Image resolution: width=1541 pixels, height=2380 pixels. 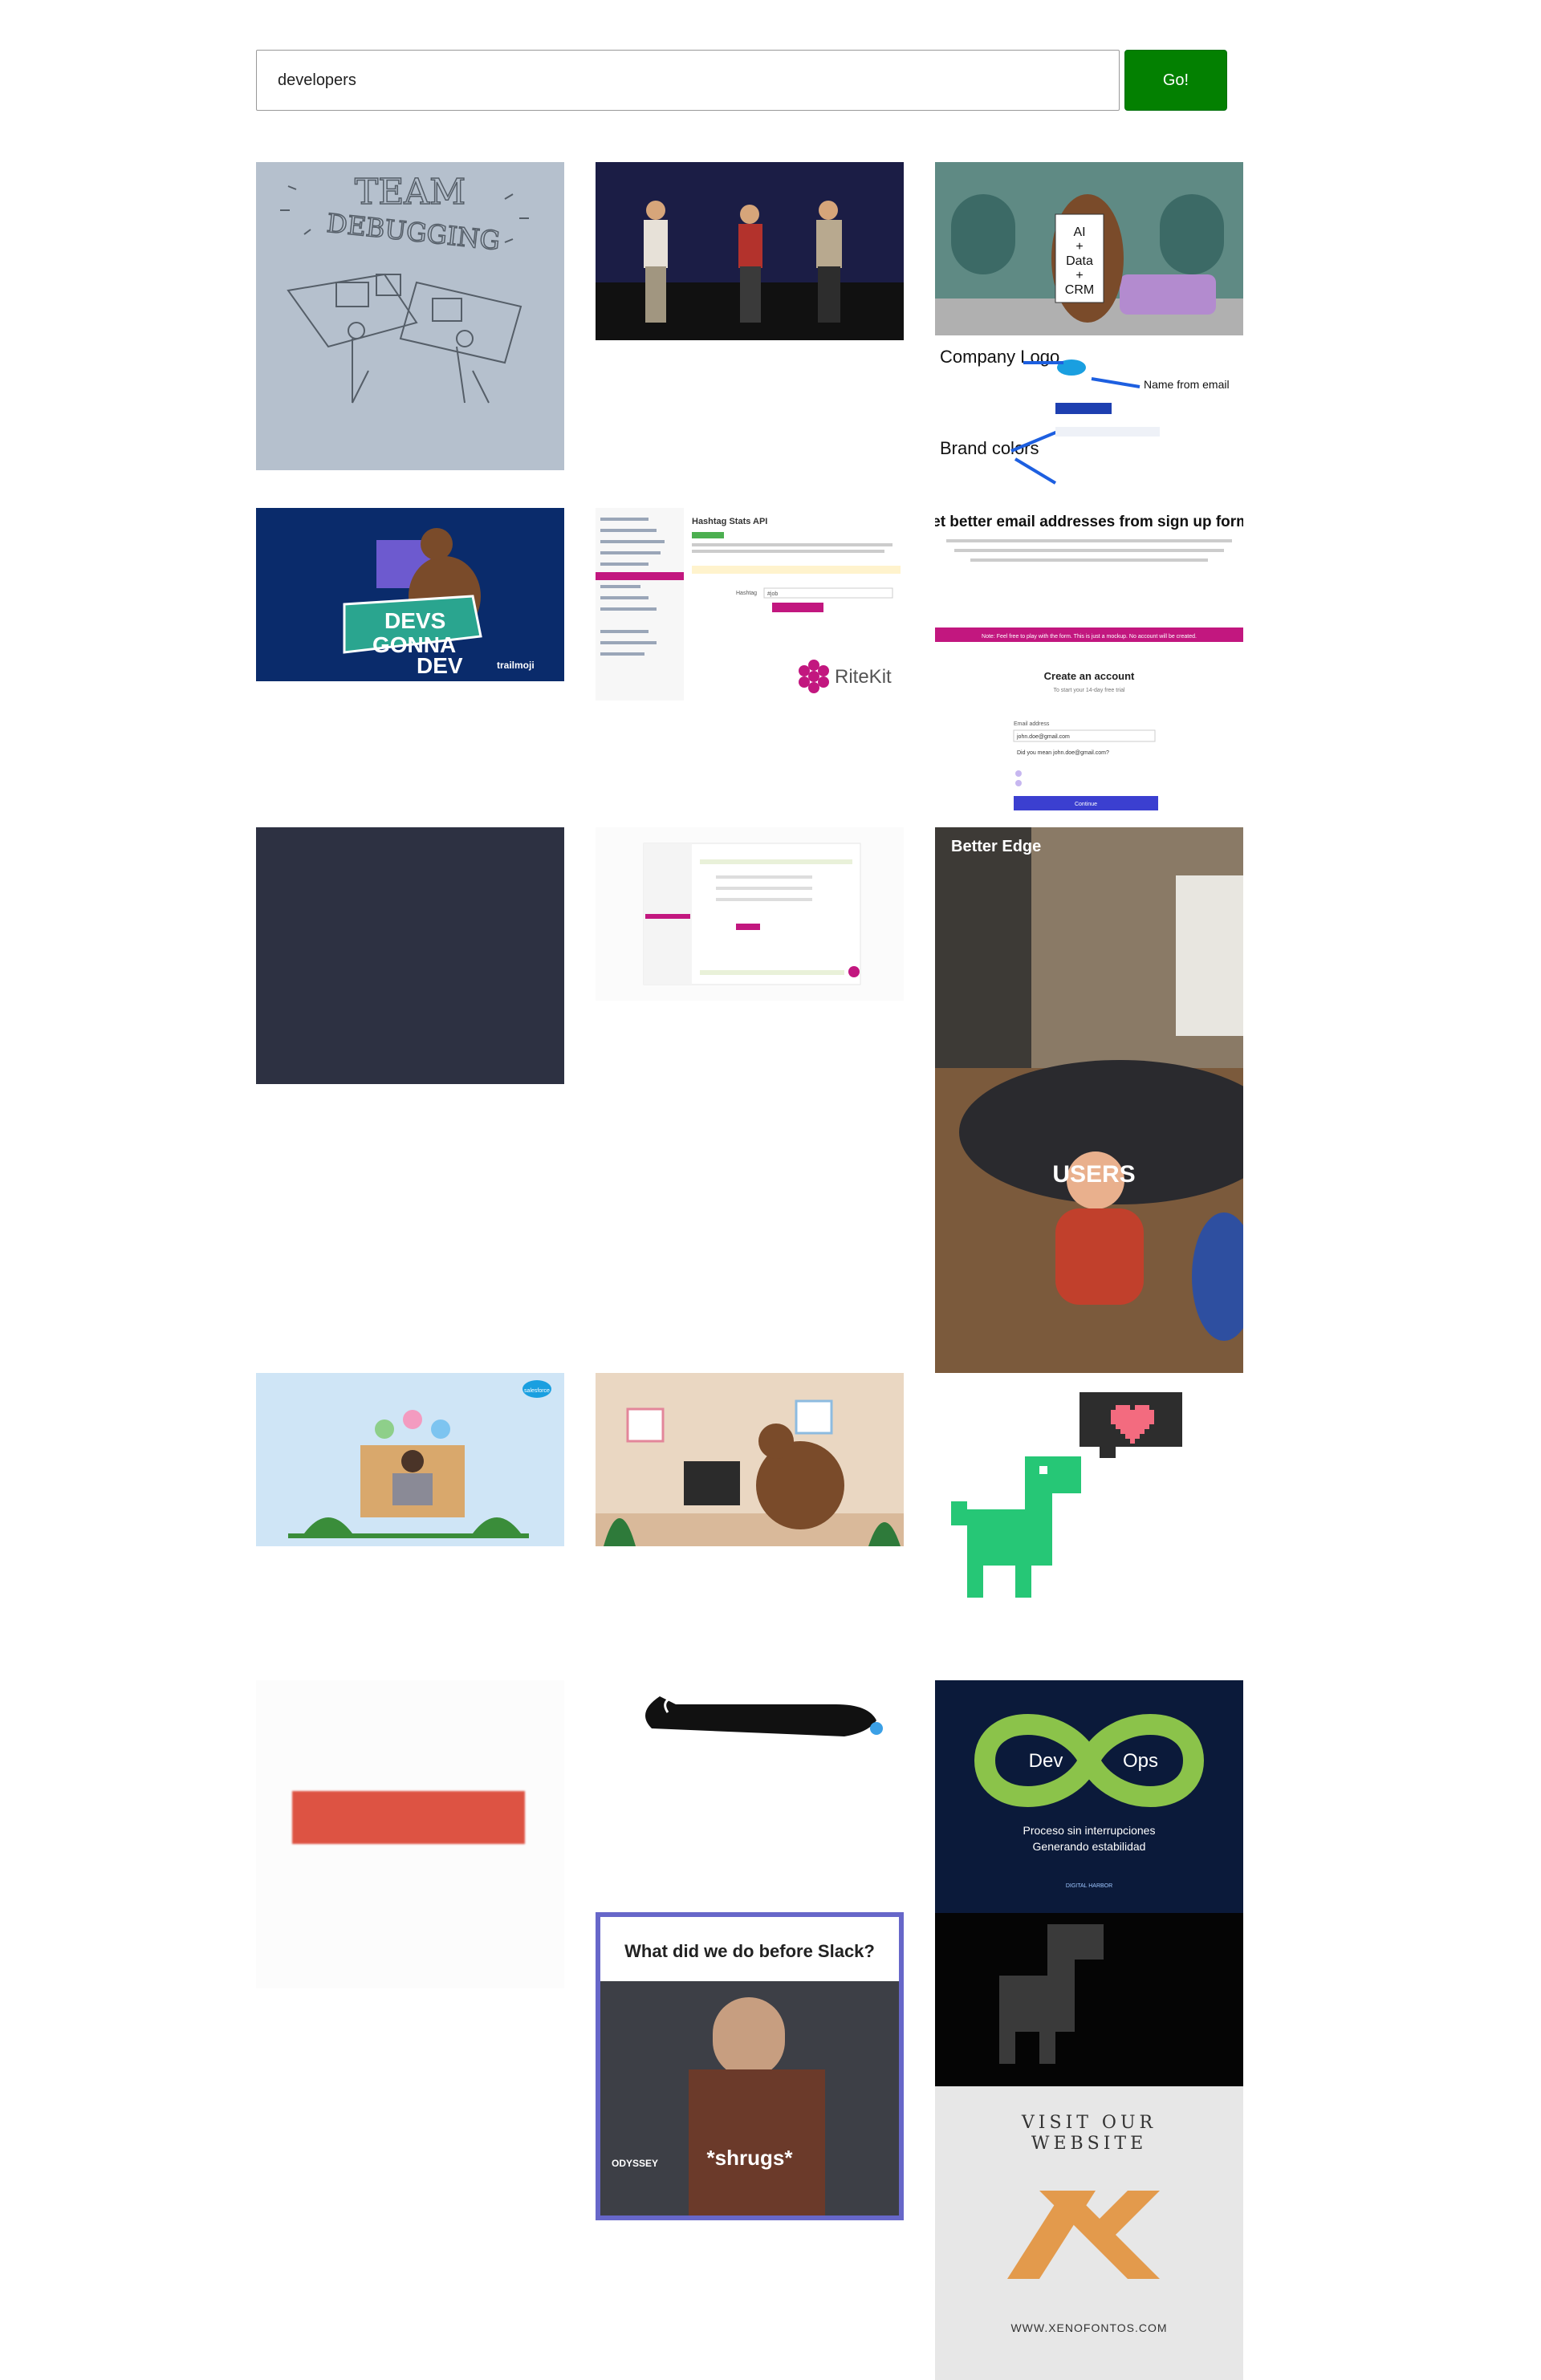 I want to click on devs-gonna-dev-illustration: DEVS GONNA DEV trailmoji, so click(x=439, y=603).